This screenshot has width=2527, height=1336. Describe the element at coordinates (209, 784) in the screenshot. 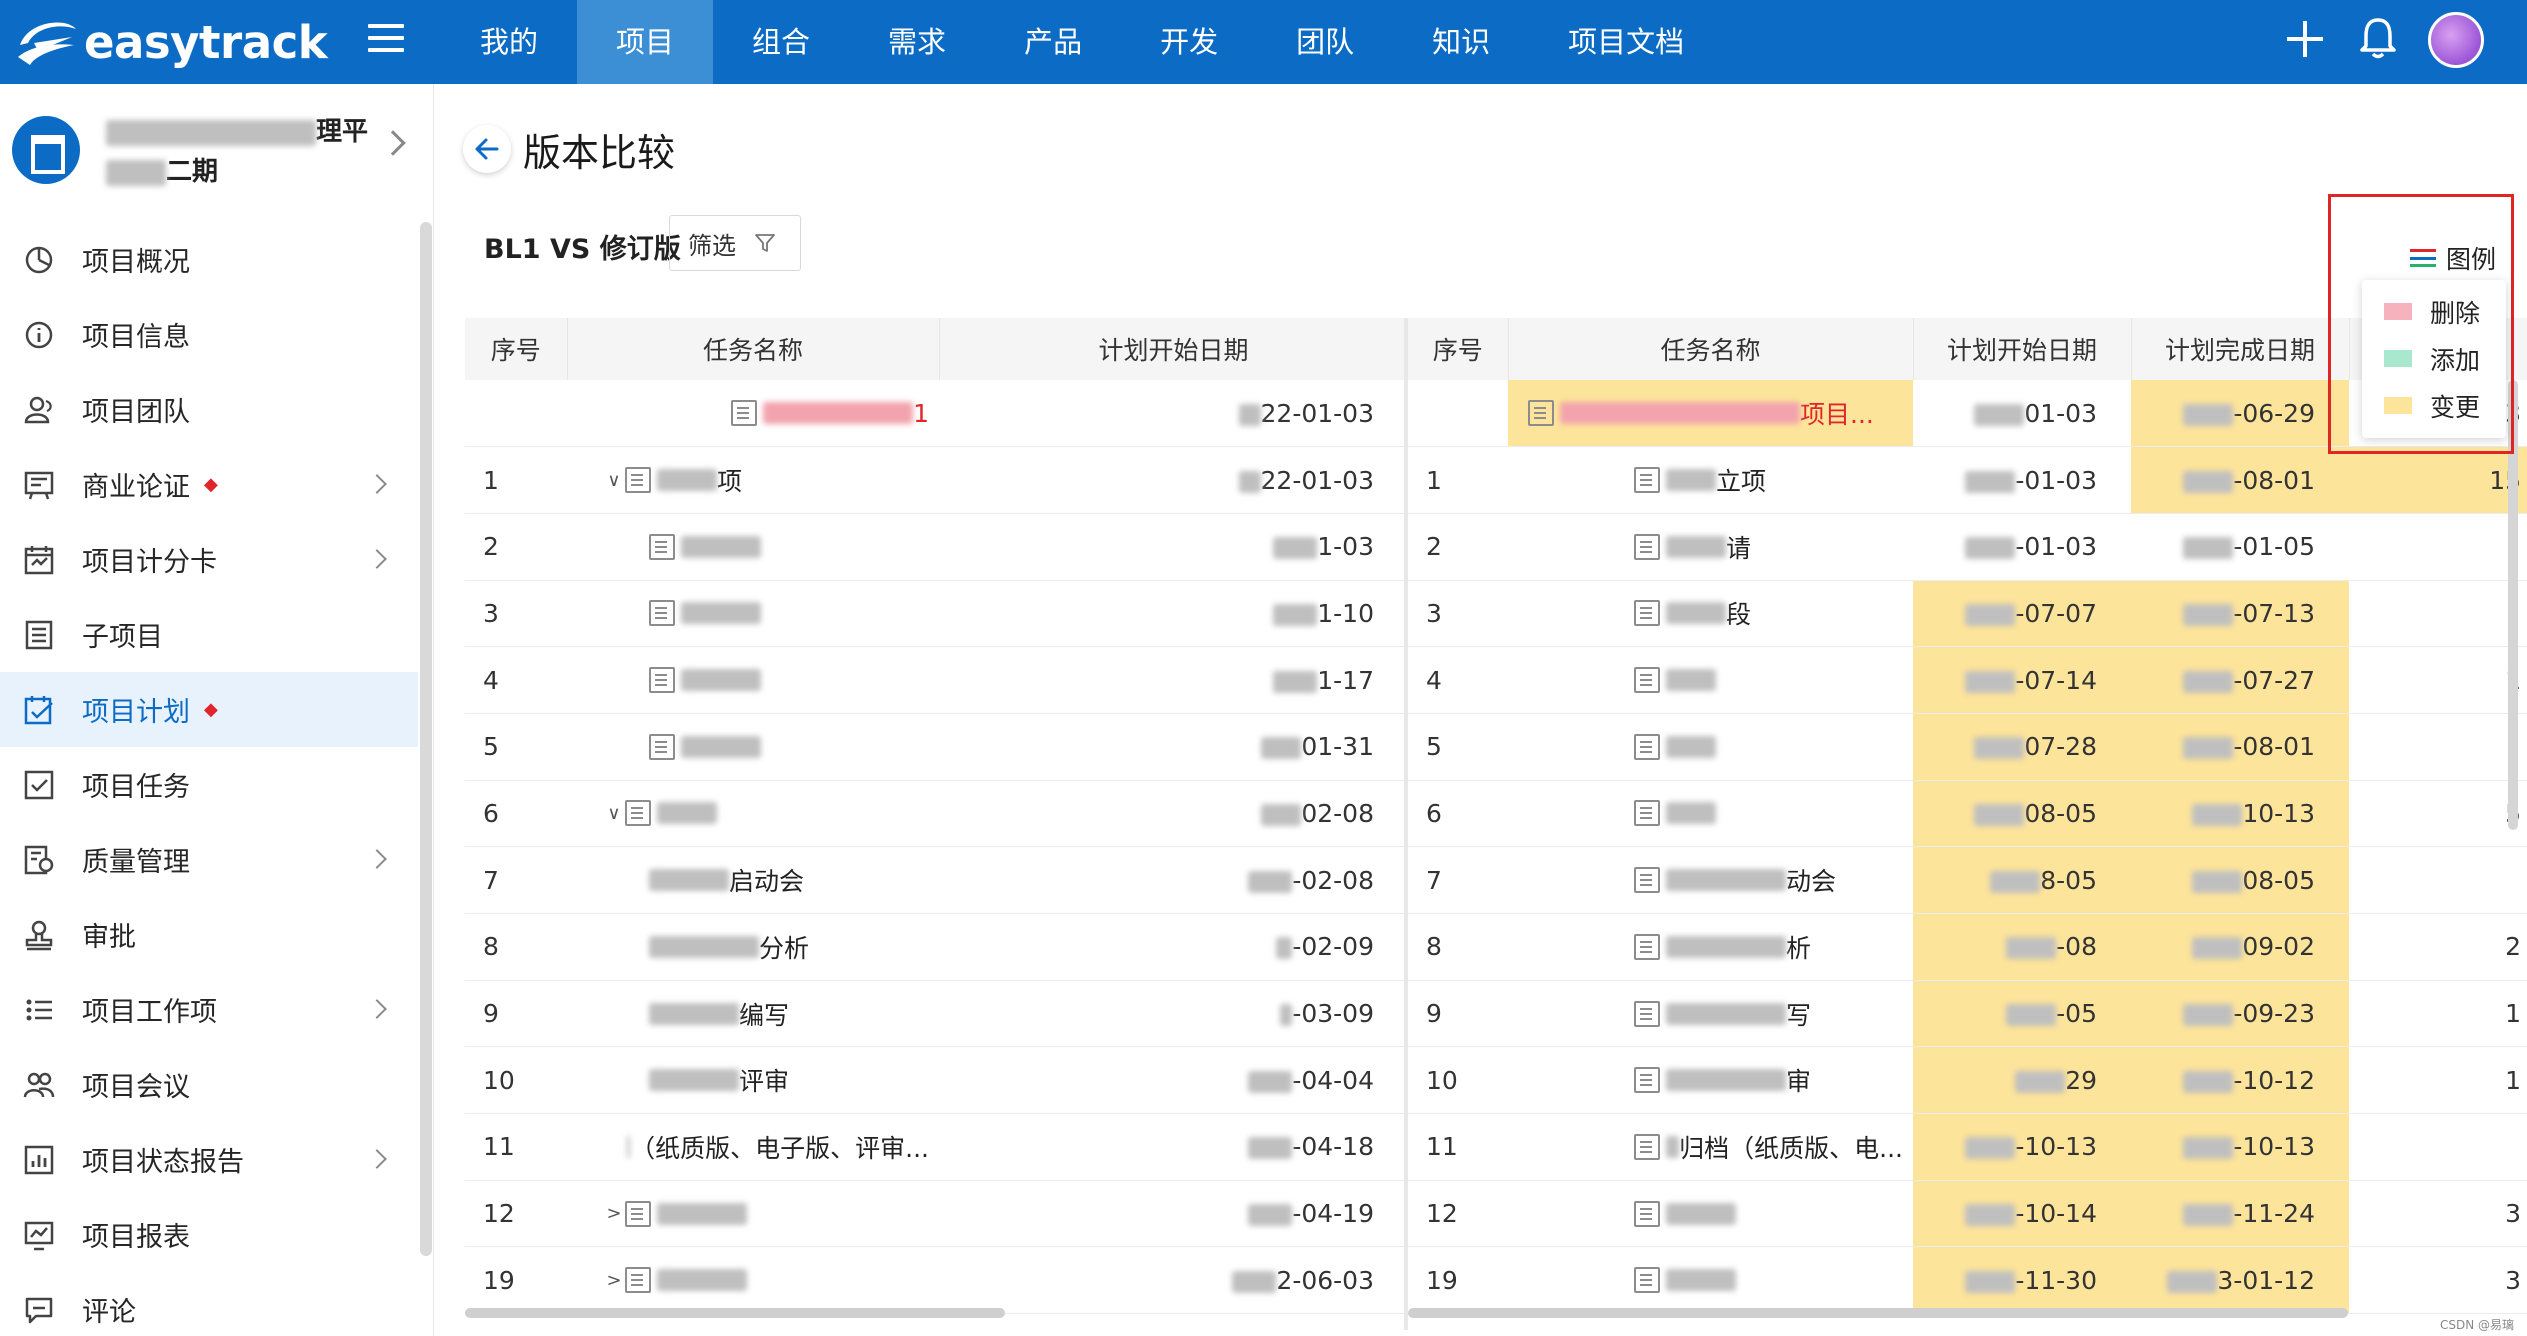

I see `sidebar-item-7: 项目任务` at that location.